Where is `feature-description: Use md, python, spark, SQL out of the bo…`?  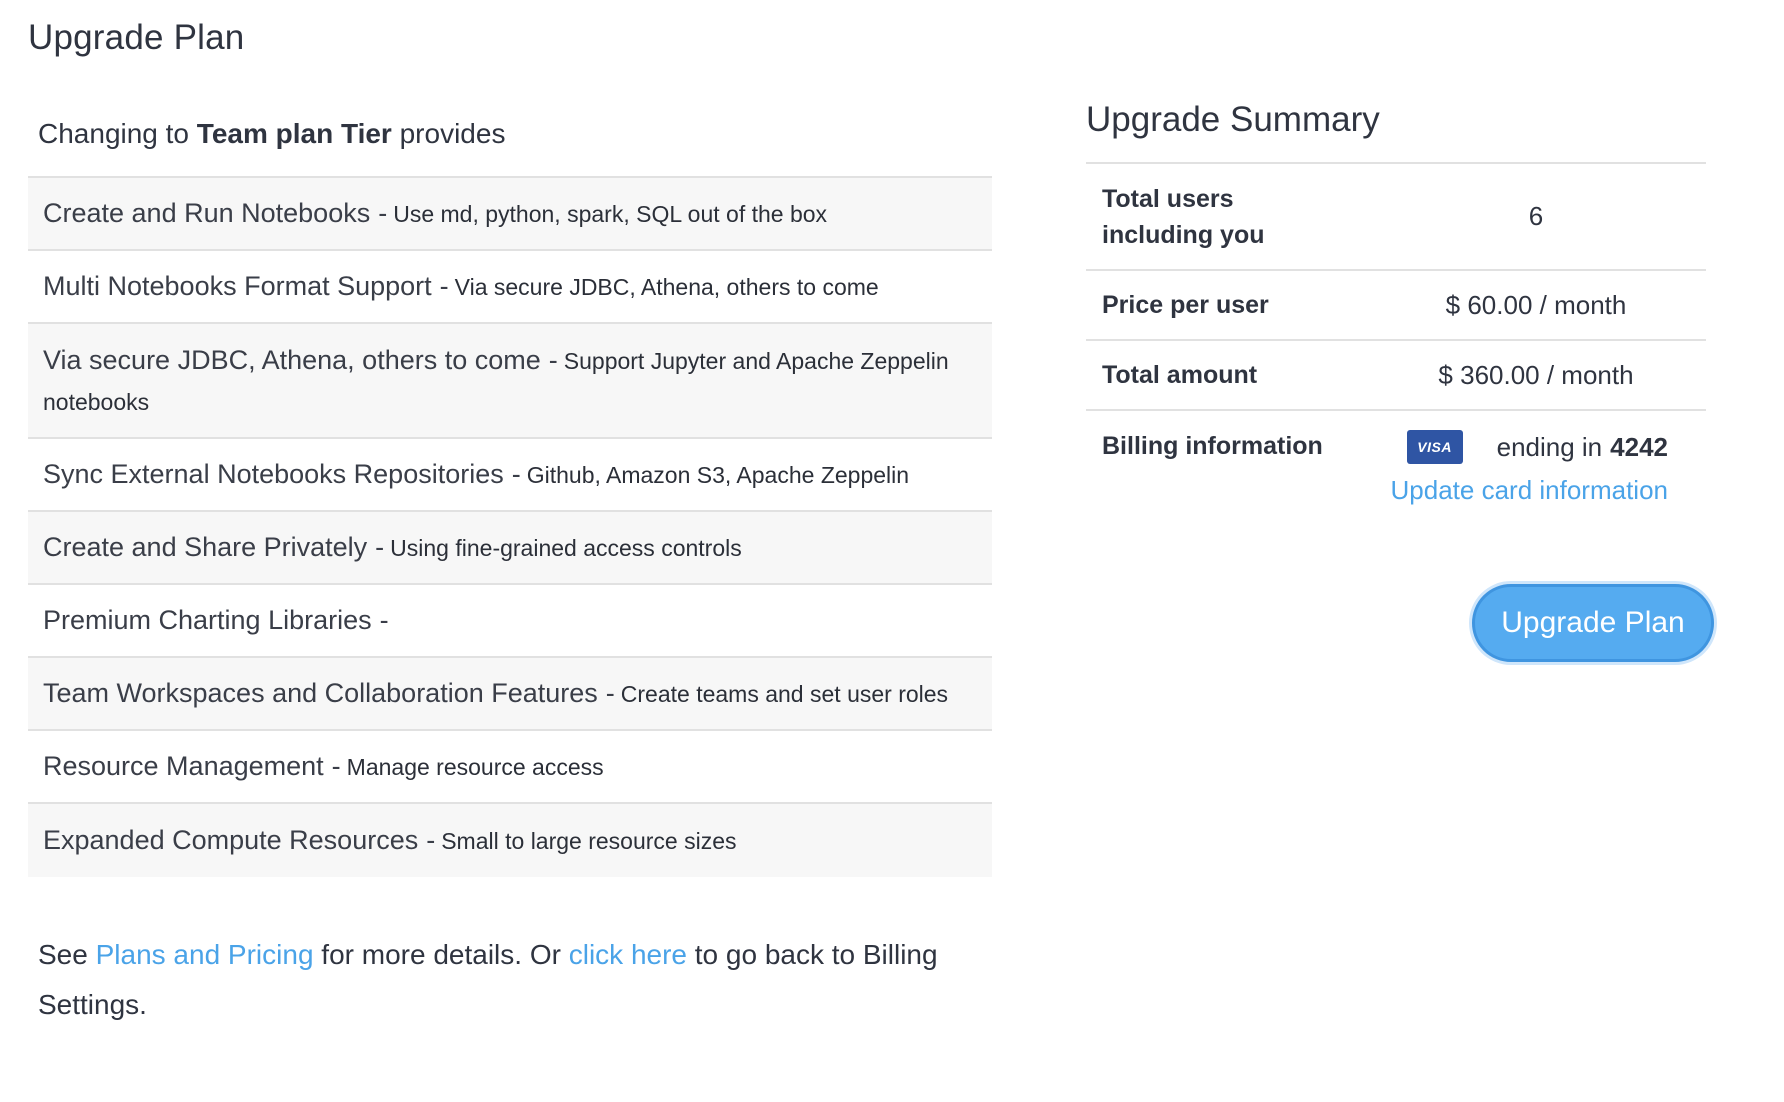
feature-description: Use md, python, spark, SQL out of the bo… is located at coordinates (610, 214).